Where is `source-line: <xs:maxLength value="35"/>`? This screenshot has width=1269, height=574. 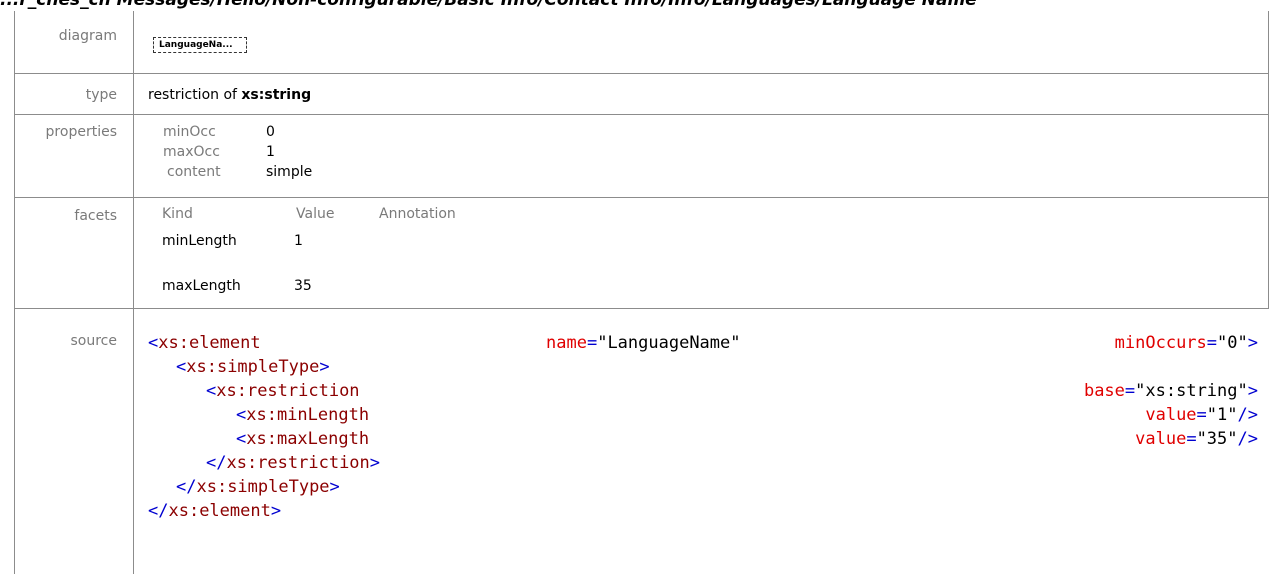
source-line: <xs:maxLength value="35"/> is located at coordinates (703, 439).